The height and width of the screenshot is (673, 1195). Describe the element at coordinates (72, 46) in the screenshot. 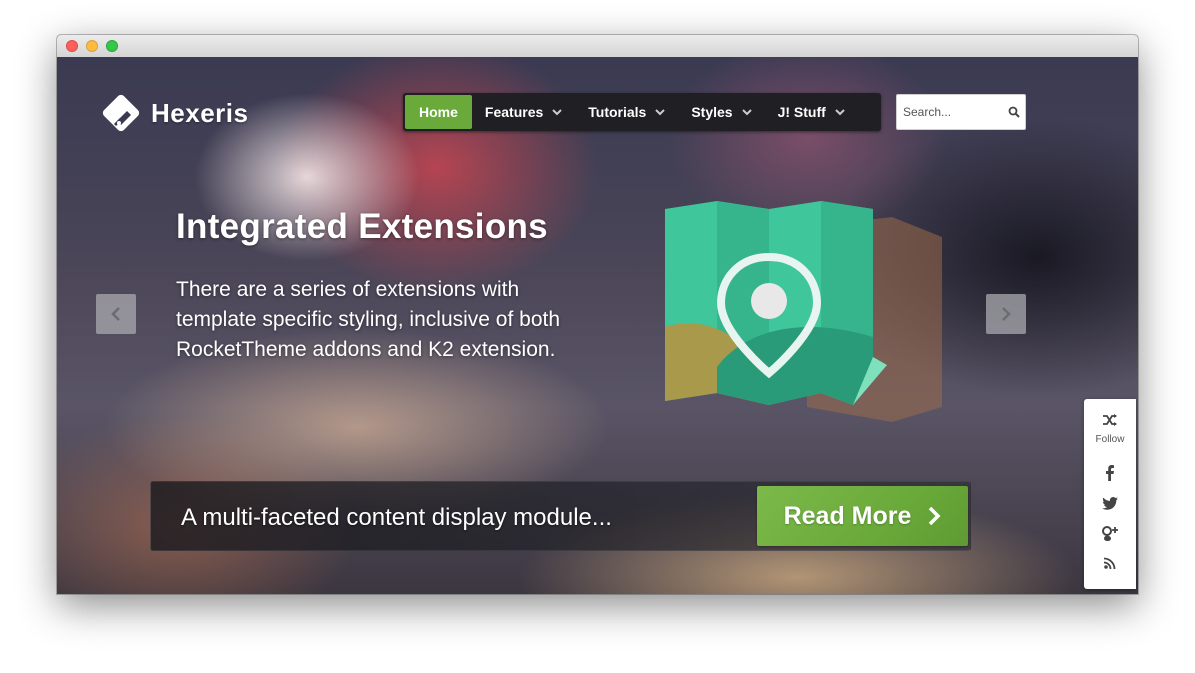

I see `close-window-button` at that location.